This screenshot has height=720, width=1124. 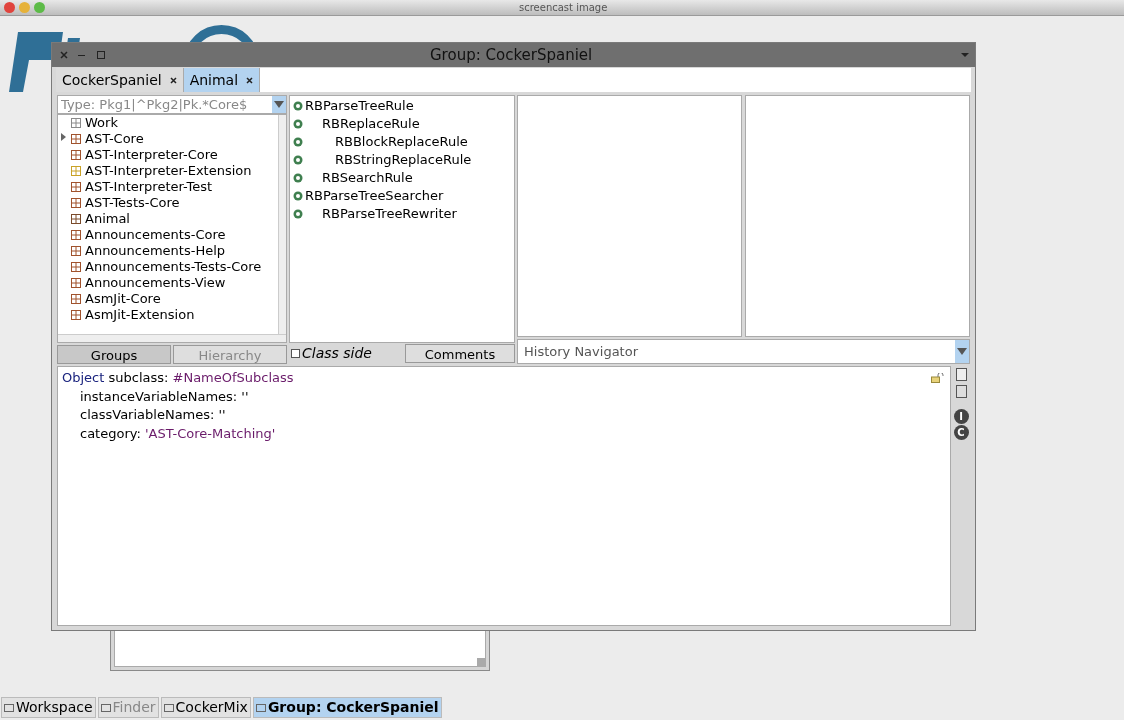 I want to click on package-name: Announcements-Help, so click(x=155, y=251).